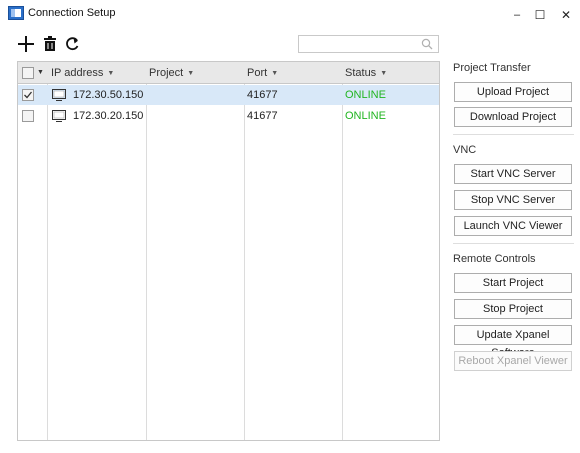  What do you see at coordinates (513, 342) in the screenshot?
I see `update-xpanel-software-button: Update Xpanel Software` at bounding box center [513, 342].